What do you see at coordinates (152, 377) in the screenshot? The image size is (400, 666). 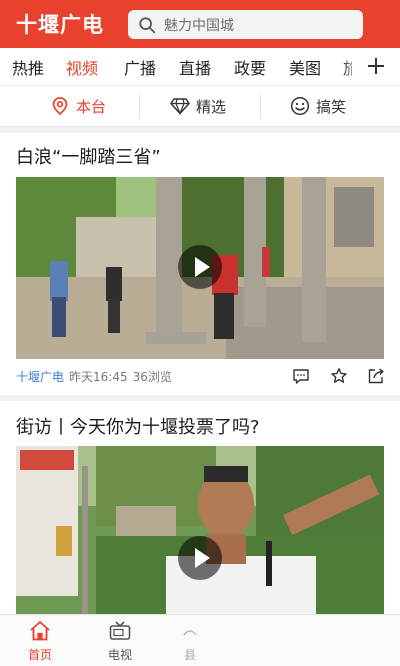 I see `article-views: 36浏览` at bounding box center [152, 377].